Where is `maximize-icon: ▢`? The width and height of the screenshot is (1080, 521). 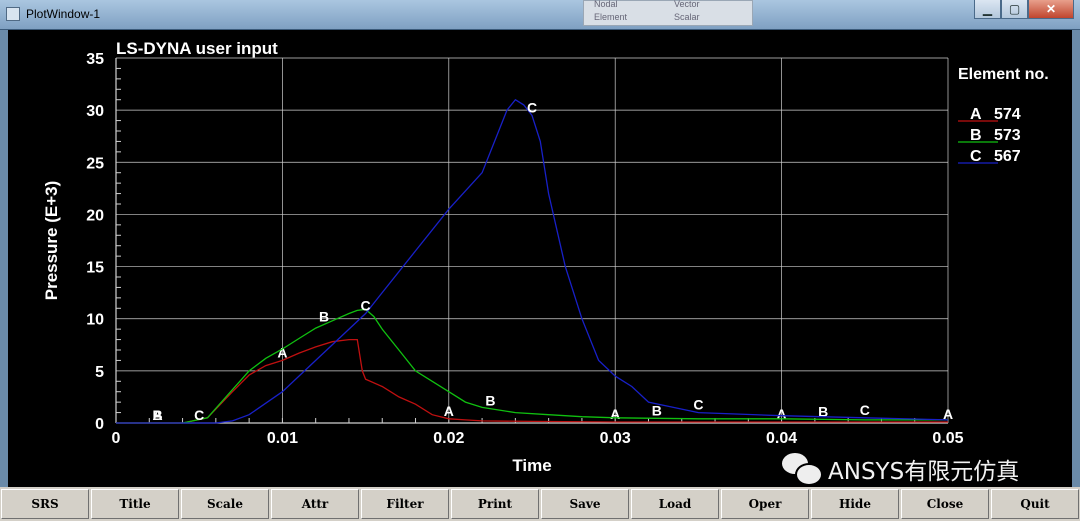 maximize-icon: ▢ is located at coordinates (1014, 9).